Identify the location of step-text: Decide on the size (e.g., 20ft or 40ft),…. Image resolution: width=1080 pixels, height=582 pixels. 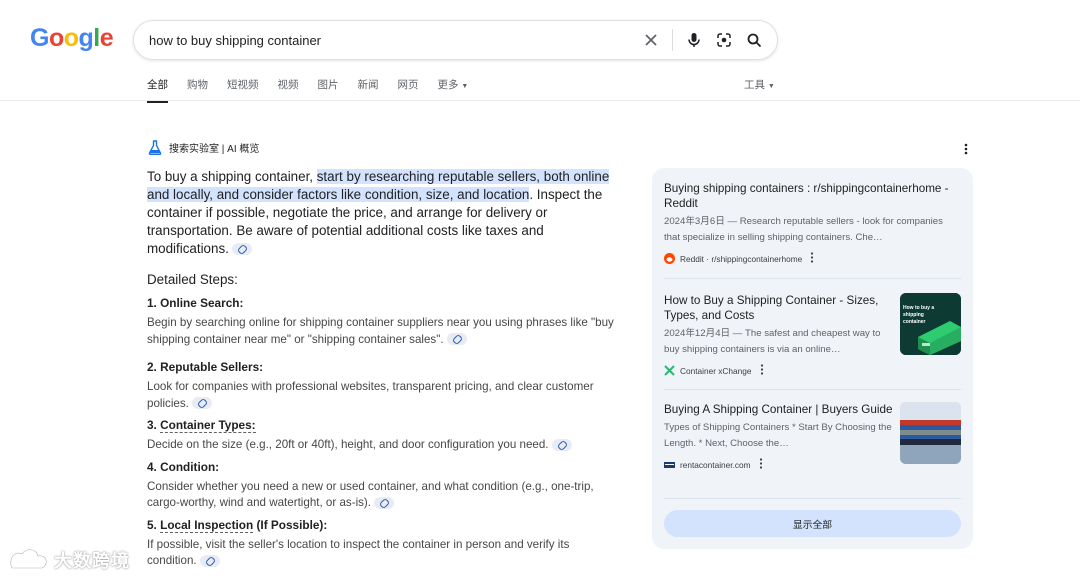
(348, 444).